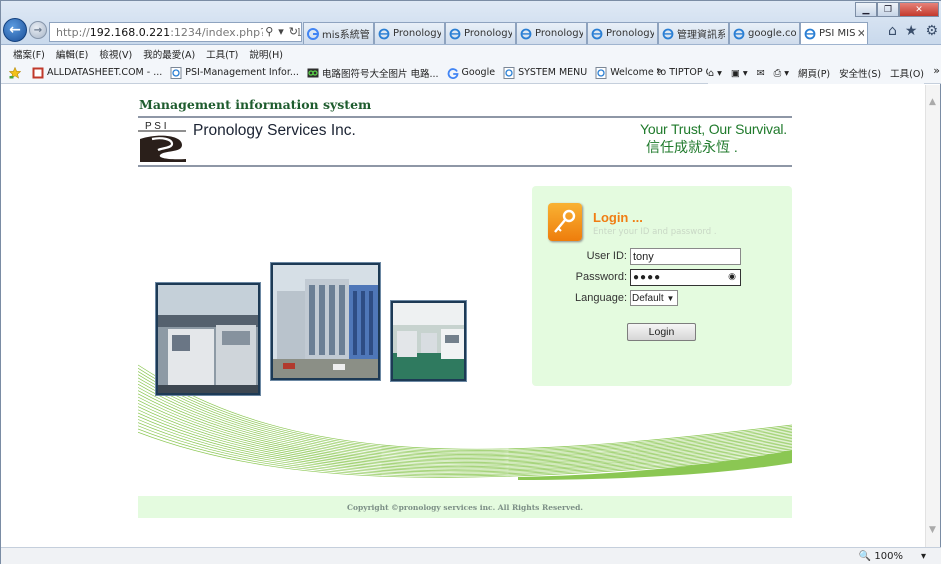 Image resolution: width=941 pixels, height=564 pixels. I want to click on mail-icon: ✉, so click(761, 73).